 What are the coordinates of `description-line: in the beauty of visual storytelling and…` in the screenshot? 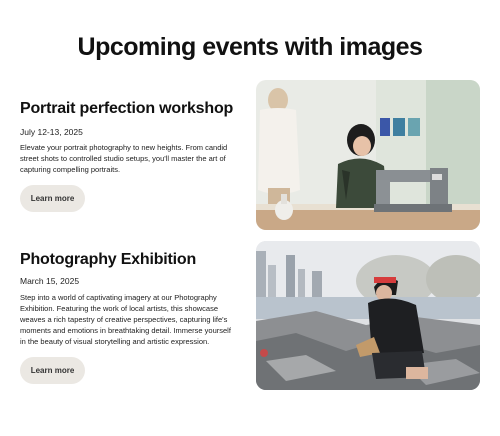 It's located at (115, 341).